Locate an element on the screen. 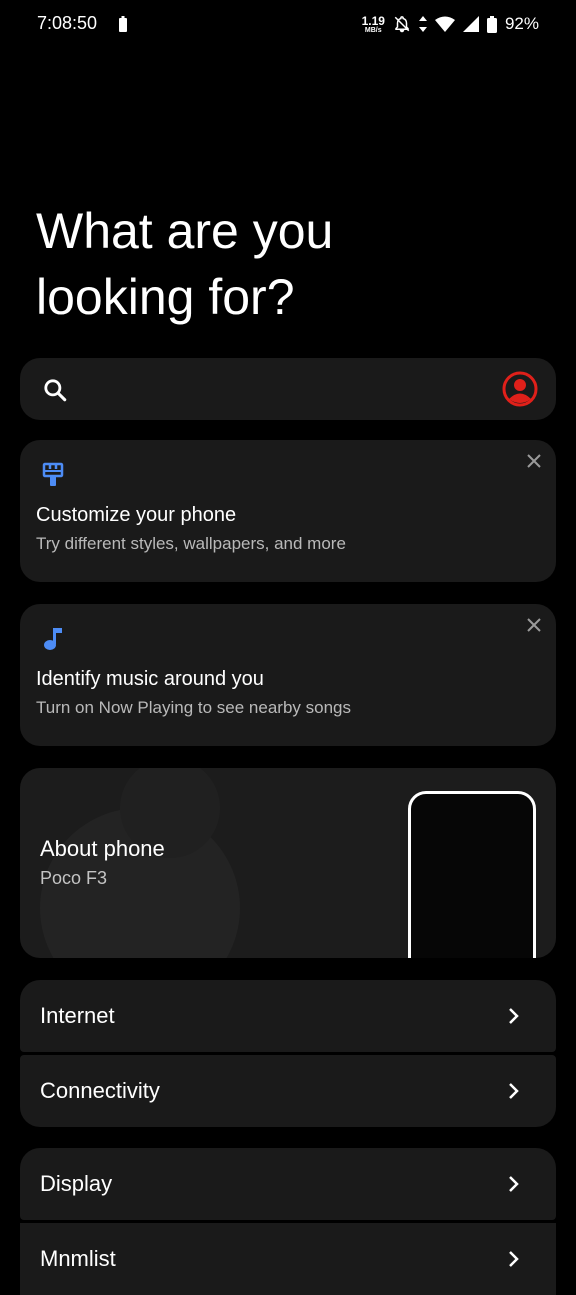  status-icons: 1.19 MB/s 92% is located at coordinates (450, 24).